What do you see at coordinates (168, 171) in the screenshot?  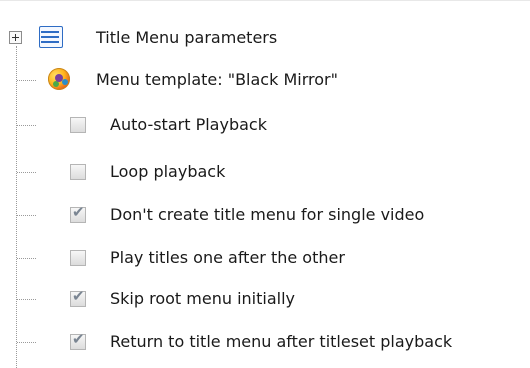 I see `option-label: Loop playback` at bounding box center [168, 171].